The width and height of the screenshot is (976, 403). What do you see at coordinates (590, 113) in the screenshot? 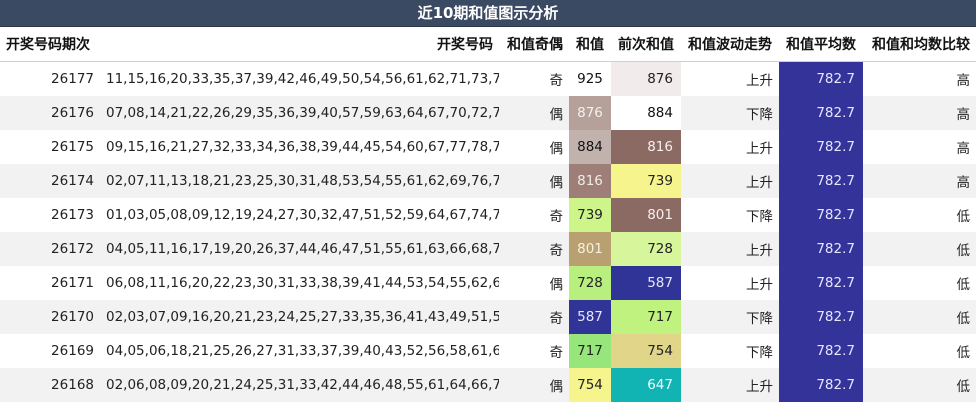
I see `sum-cell: 876` at bounding box center [590, 113].